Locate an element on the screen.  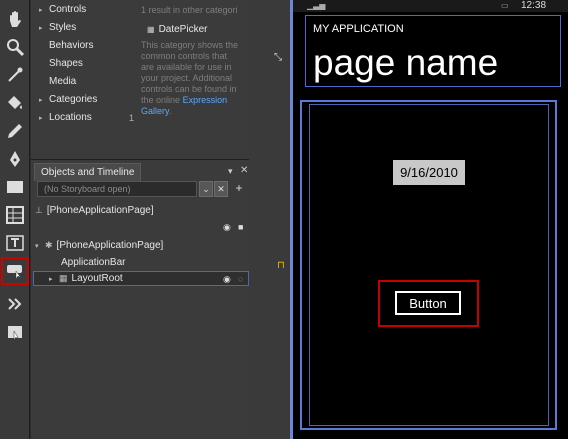
button-control-tool-icon is located at coordinates (15, 271).